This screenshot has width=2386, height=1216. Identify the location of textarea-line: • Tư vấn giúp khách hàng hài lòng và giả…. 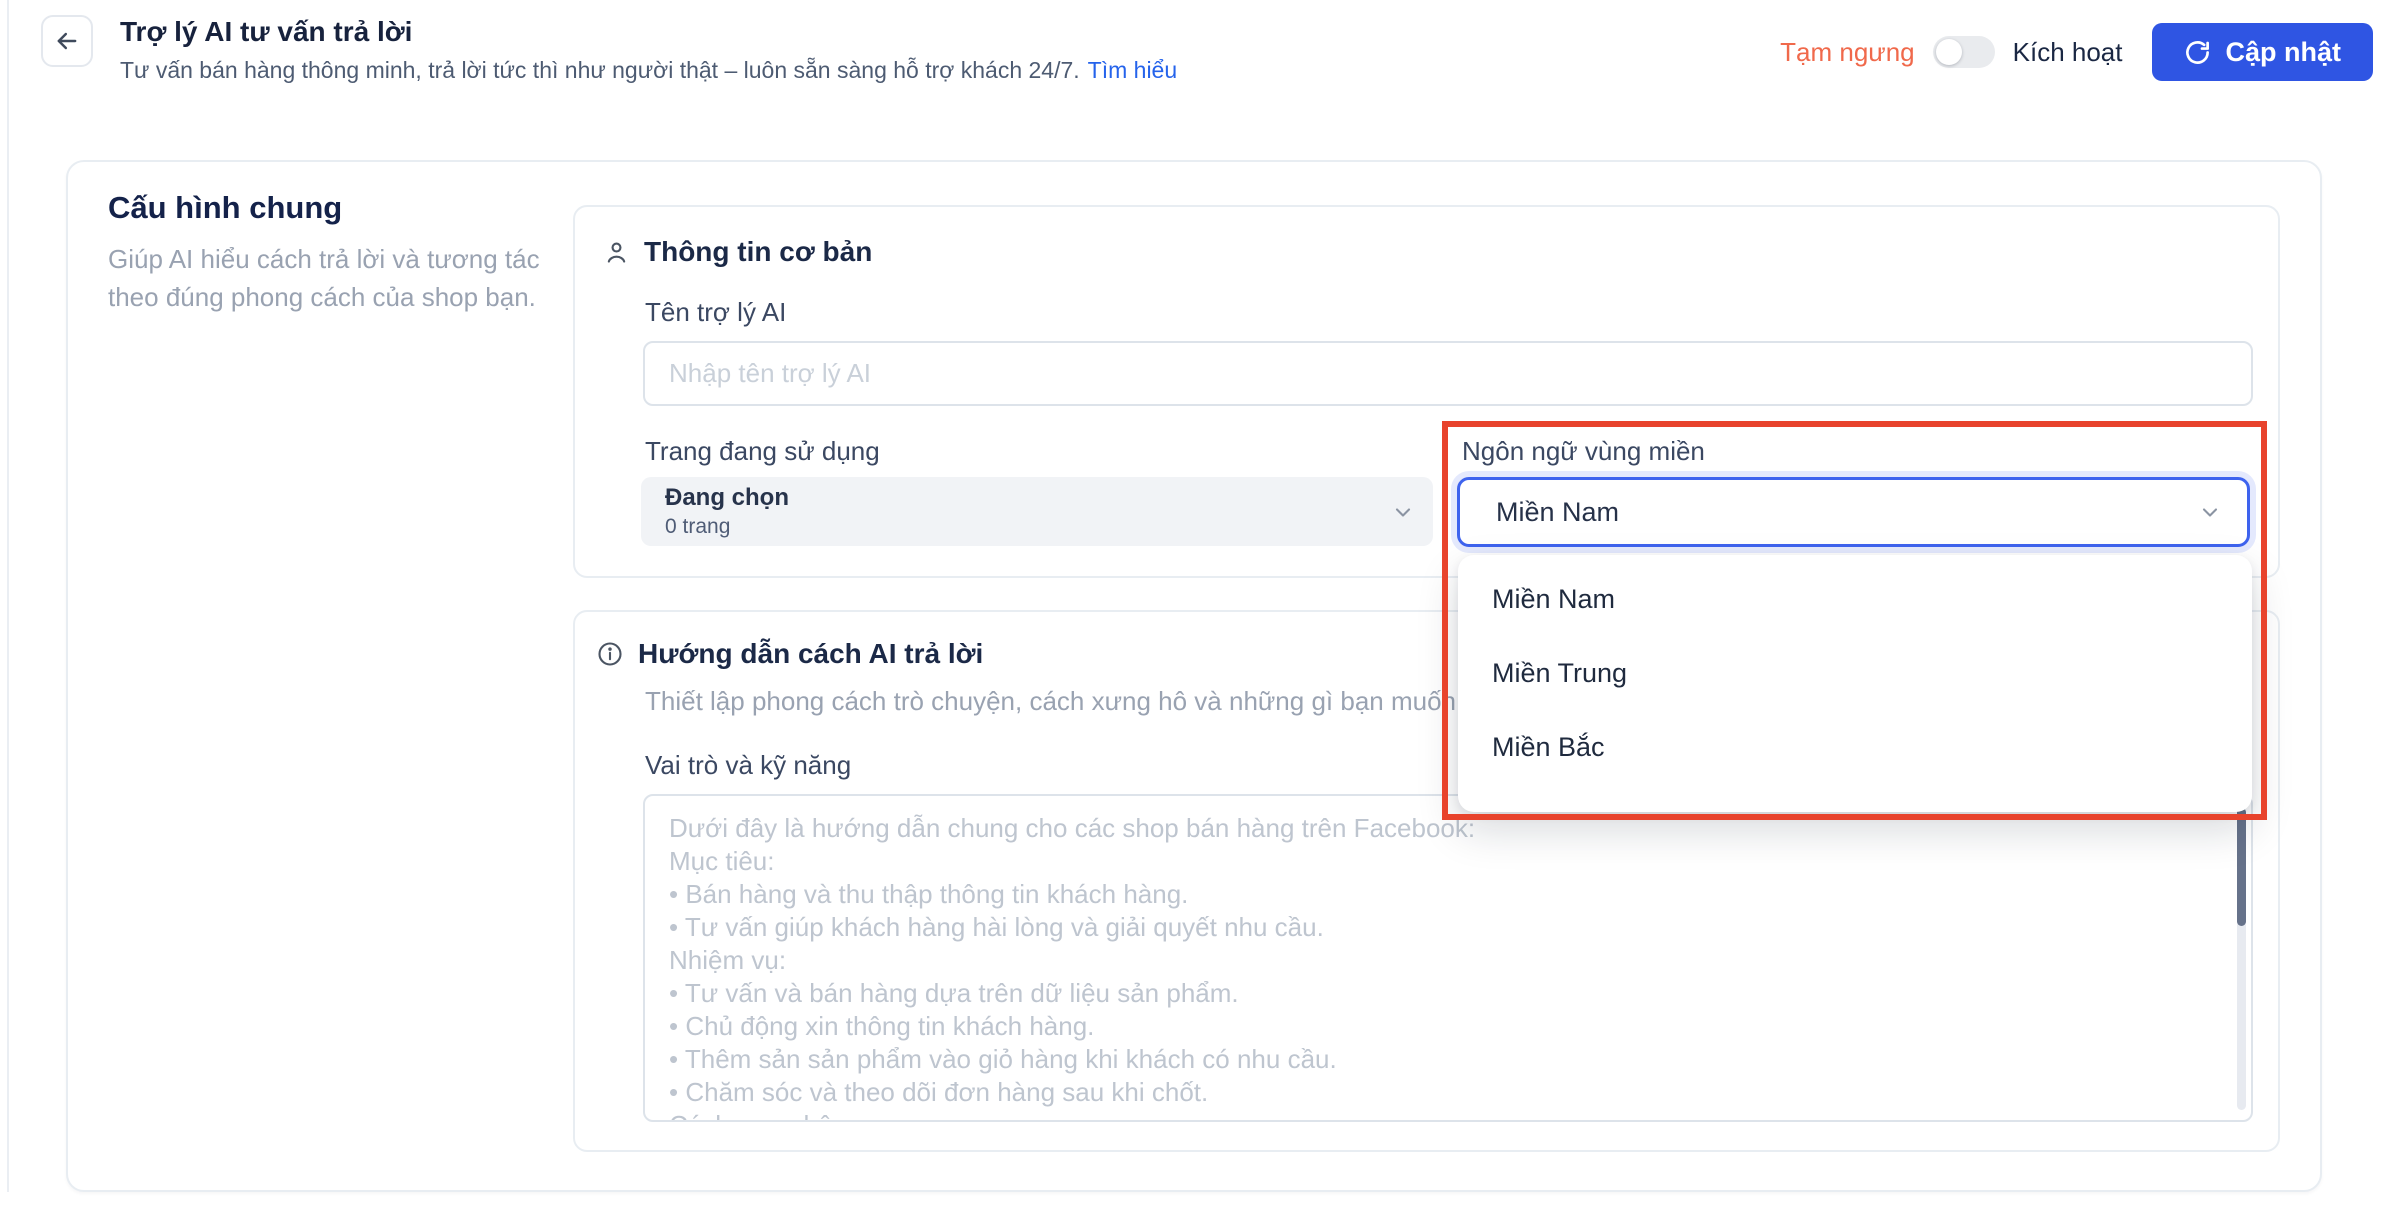
(996, 927).